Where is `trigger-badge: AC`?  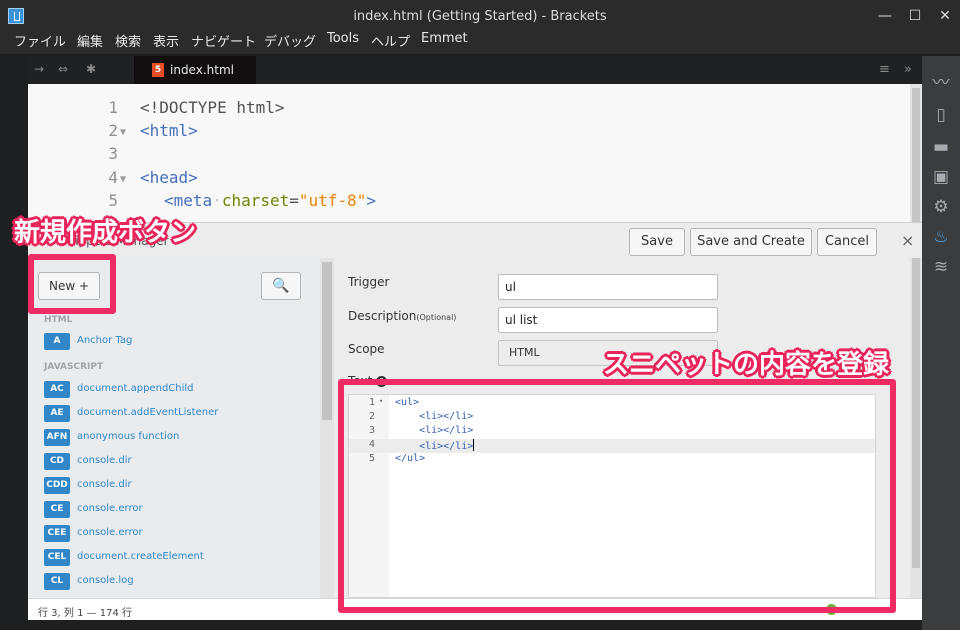 trigger-badge: AC is located at coordinates (57, 389).